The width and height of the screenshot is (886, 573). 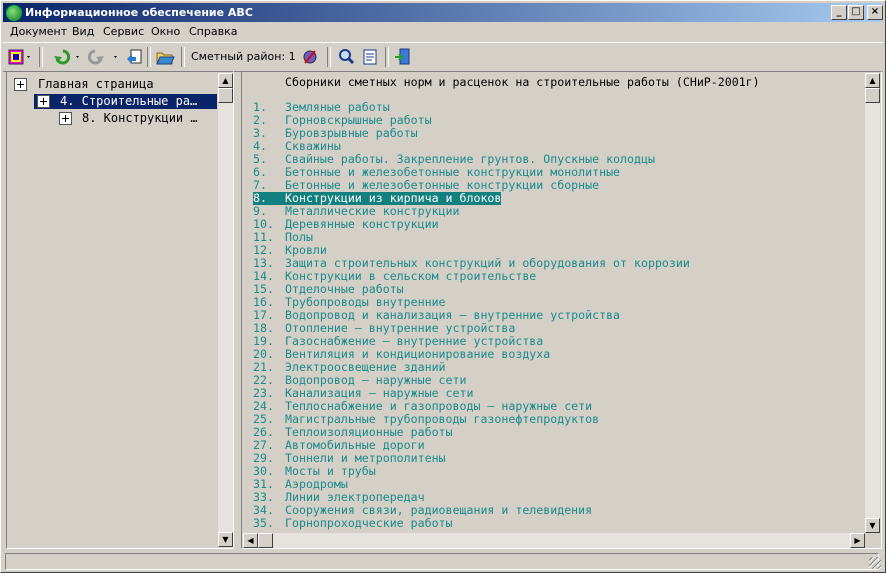 I want to click on collection-title: Автомобильные дороги, so click(x=355, y=445).